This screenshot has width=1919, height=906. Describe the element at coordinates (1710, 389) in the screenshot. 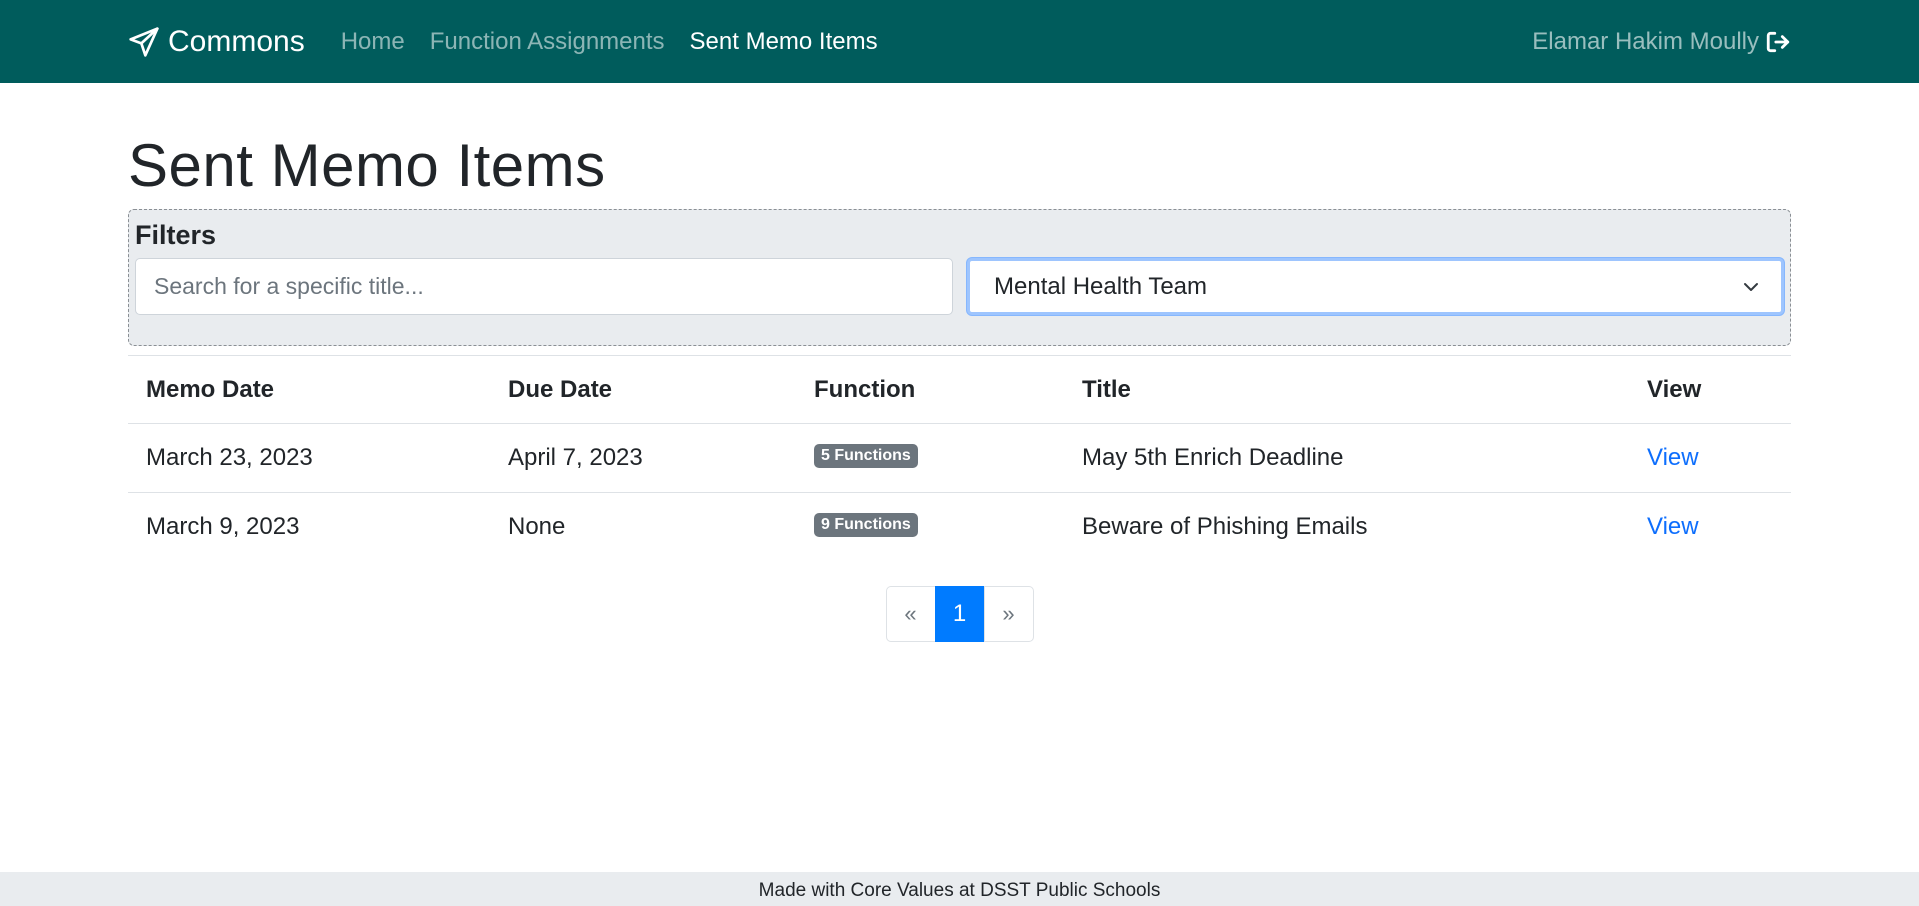

I see `column-header-view: View` at that location.